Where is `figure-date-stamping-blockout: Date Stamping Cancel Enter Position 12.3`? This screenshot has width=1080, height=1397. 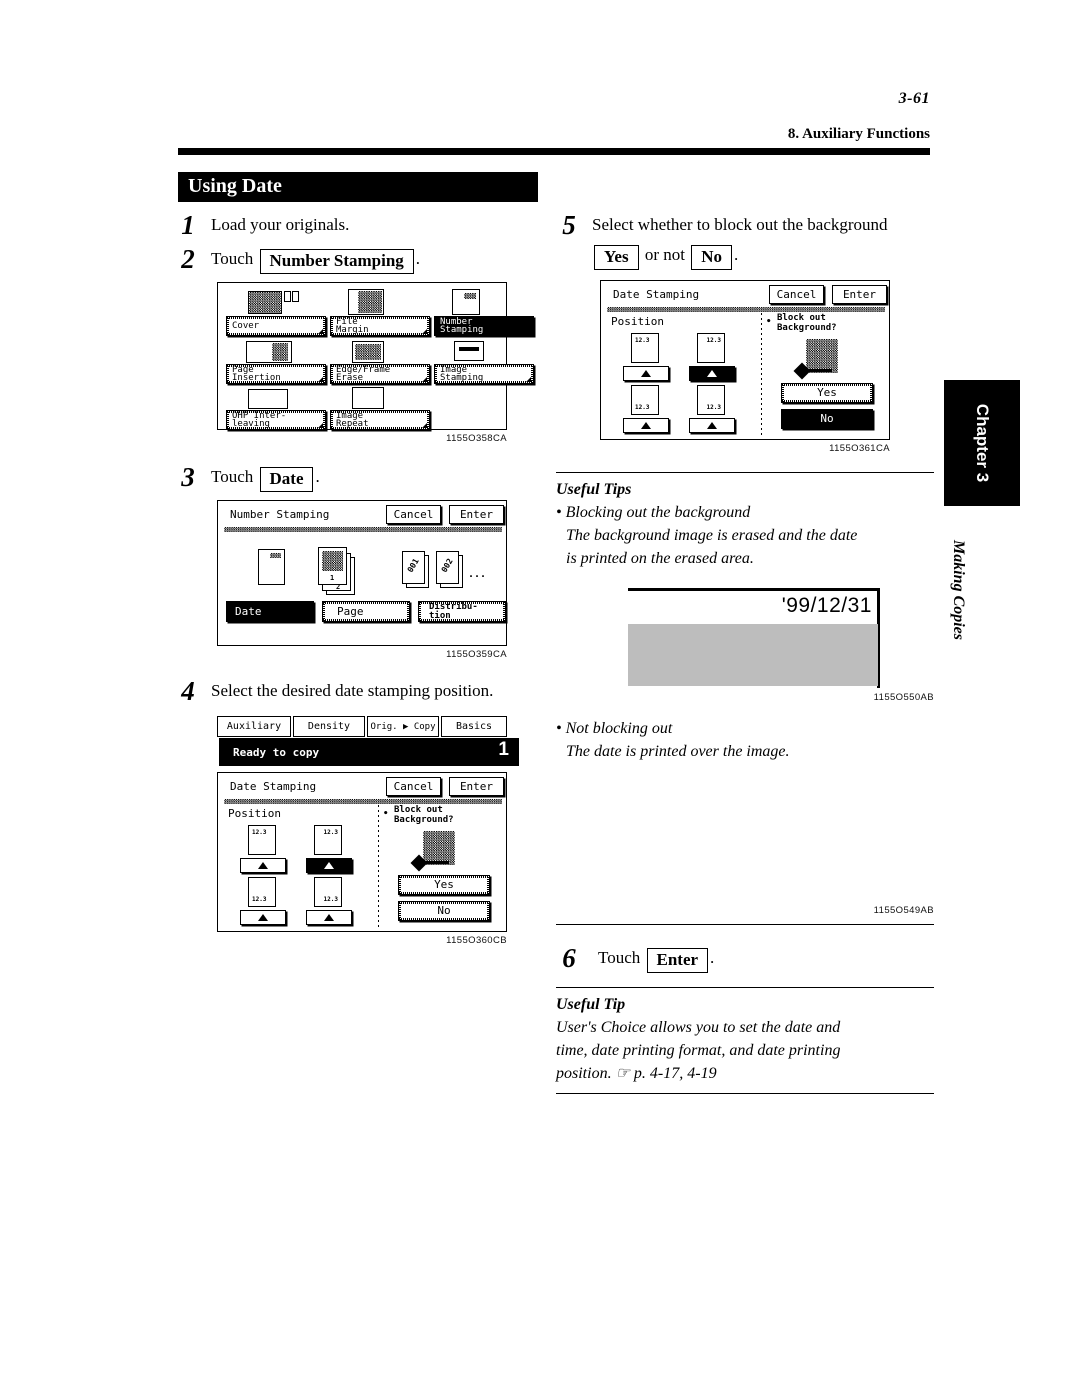
figure-date-stamping-blockout: Date Stamping Cancel Enter Position 12.3 is located at coordinates (745, 367).